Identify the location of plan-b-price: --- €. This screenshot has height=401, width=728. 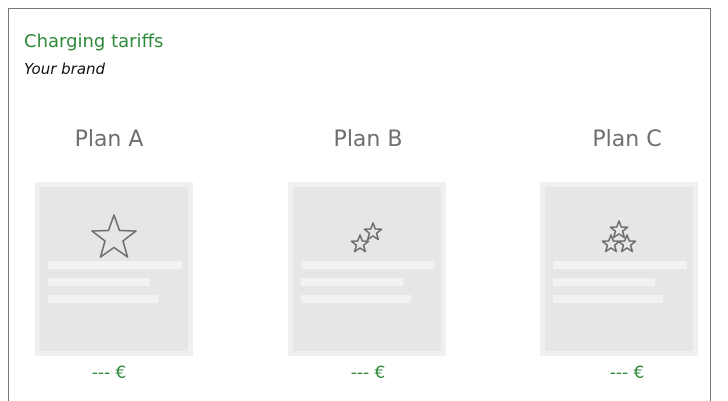
(368, 373).